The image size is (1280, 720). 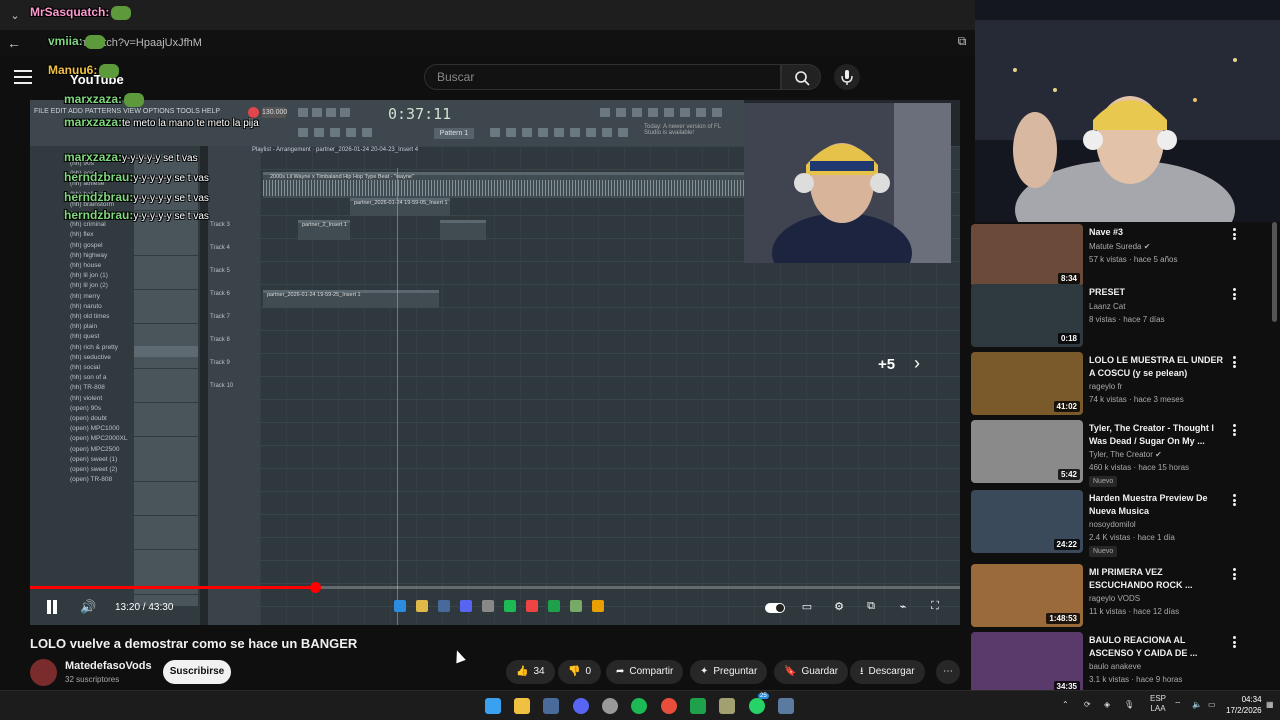 What do you see at coordinates (316, 587) in the screenshot?
I see `seek-bar-knob` at bounding box center [316, 587].